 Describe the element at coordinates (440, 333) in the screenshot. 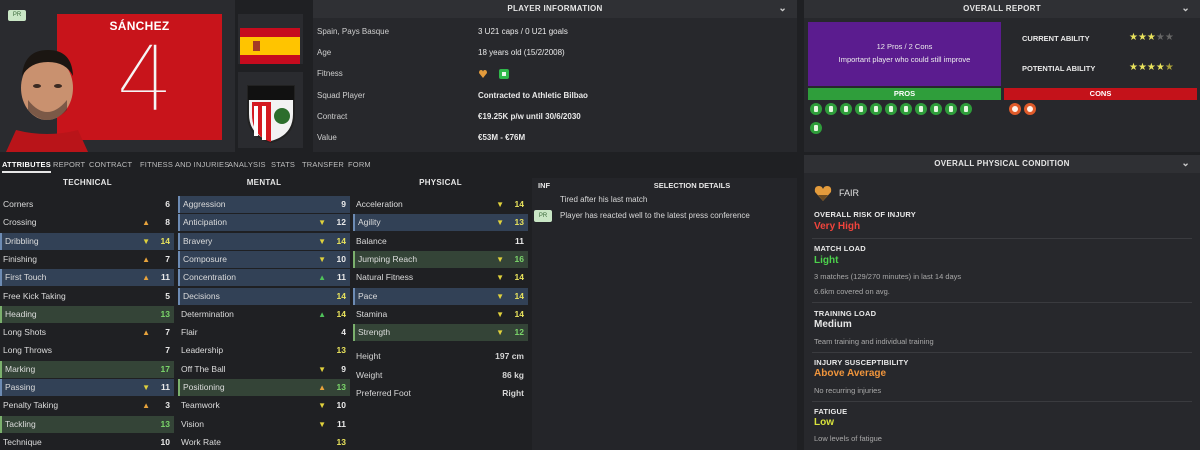

I see `attribute-row: Strength ▼ 12` at that location.